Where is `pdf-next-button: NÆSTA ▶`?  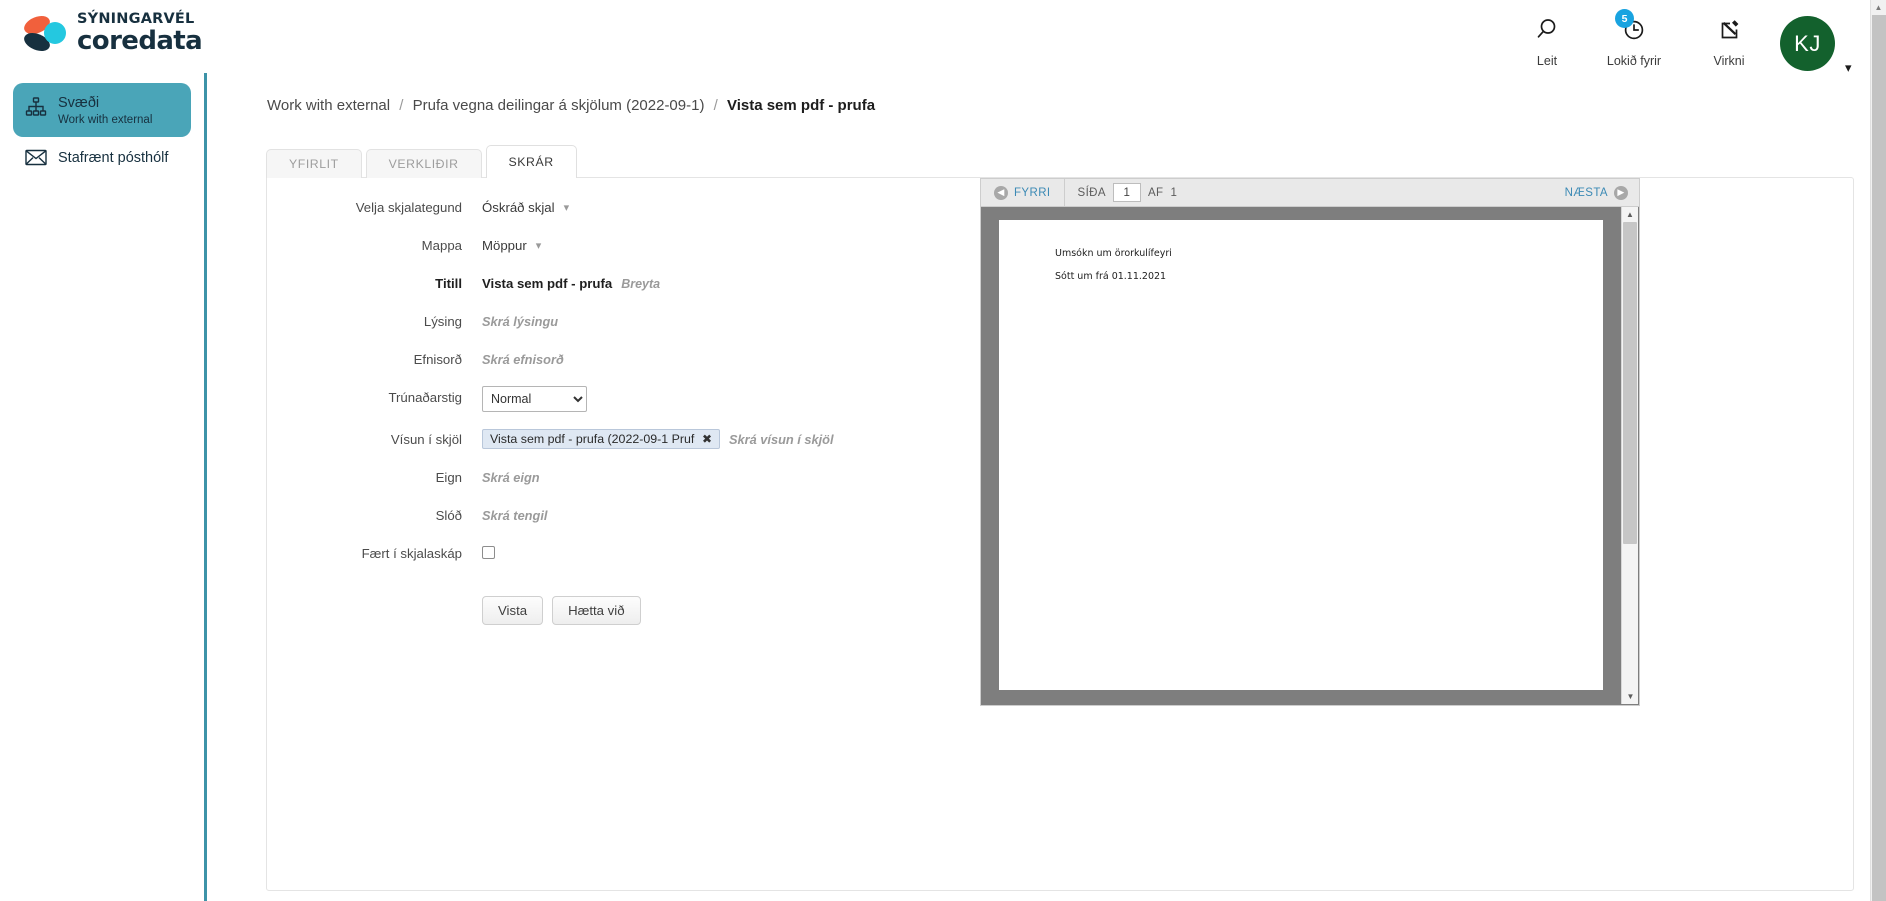 pdf-next-button: NÆSTA ▶ is located at coordinates (1596, 192).